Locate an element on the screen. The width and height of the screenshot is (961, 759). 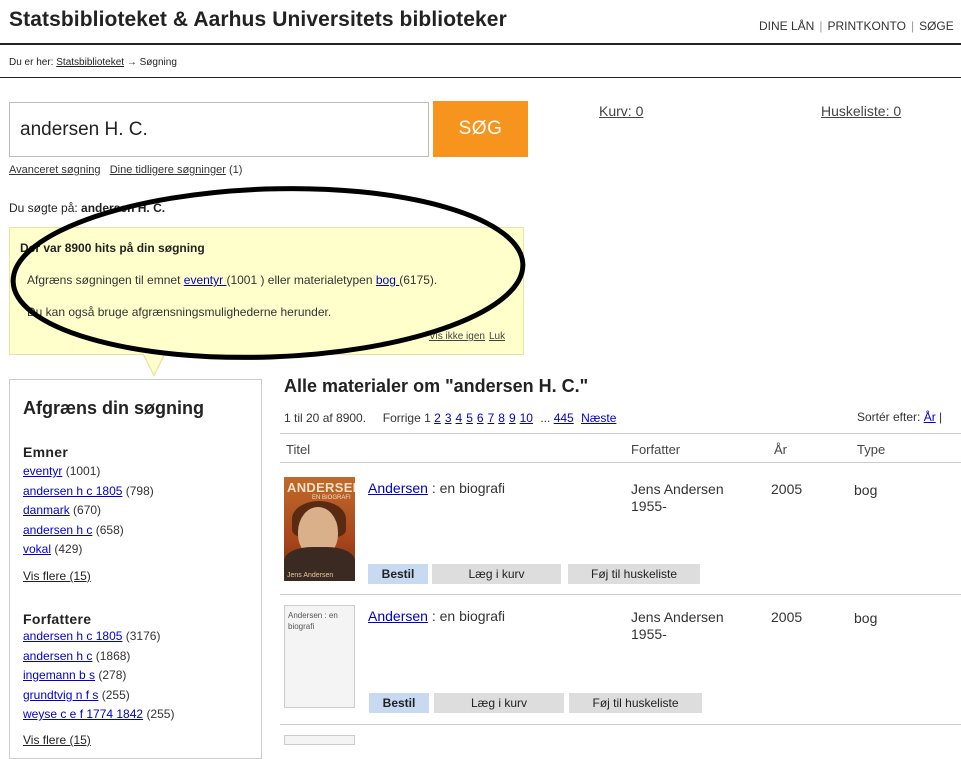
facet-subject-link: danmark is located at coordinates (46, 510).